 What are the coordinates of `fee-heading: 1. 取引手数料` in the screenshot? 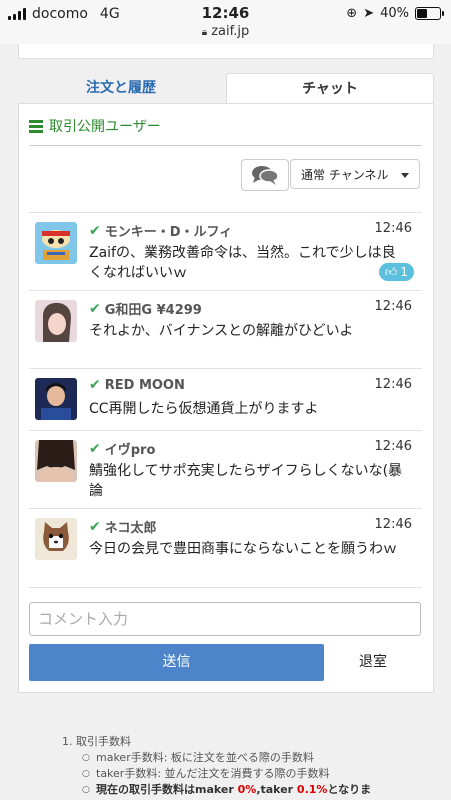 It's located at (96, 741).